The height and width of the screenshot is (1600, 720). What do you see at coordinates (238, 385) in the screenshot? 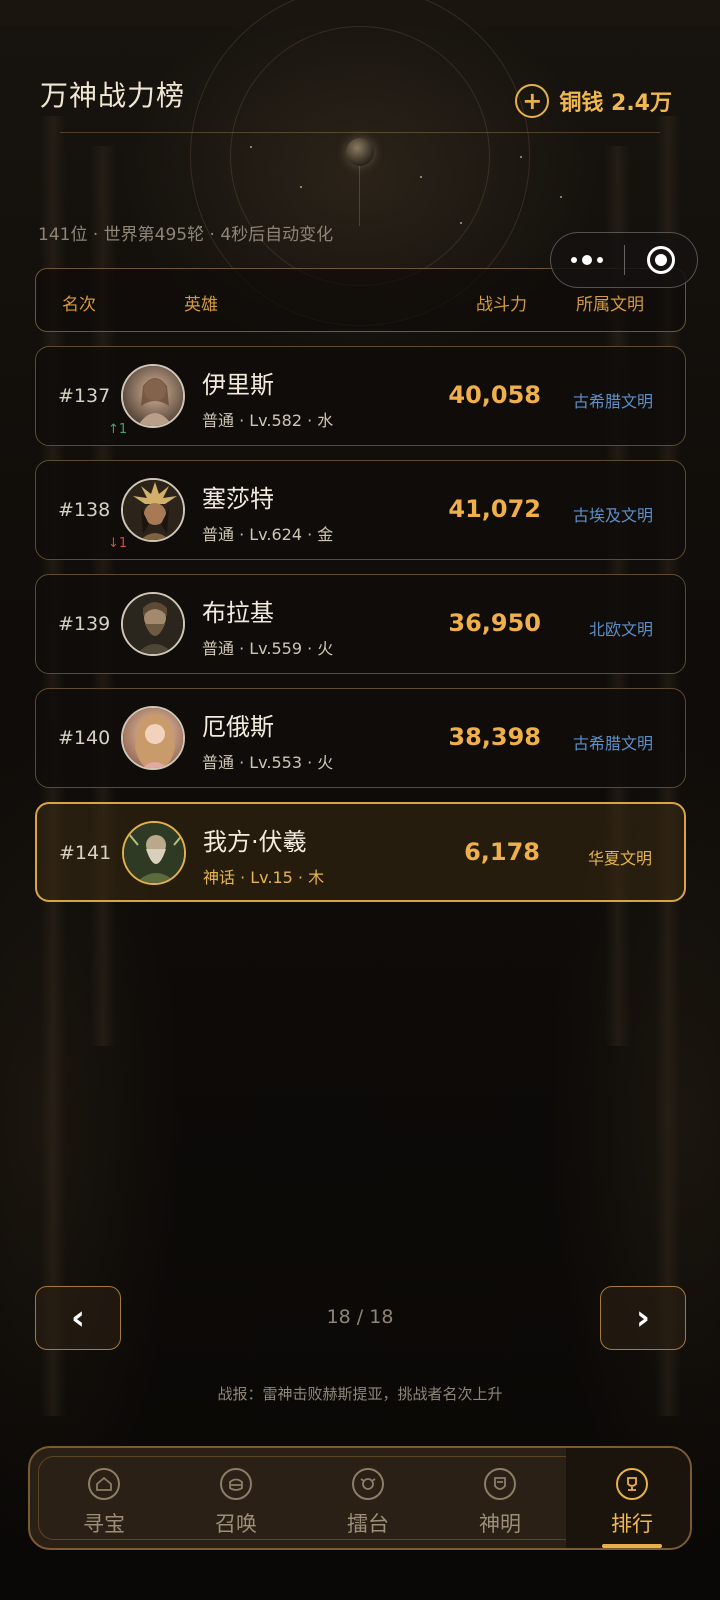
I see `hero-name: 伊里斯` at bounding box center [238, 385].